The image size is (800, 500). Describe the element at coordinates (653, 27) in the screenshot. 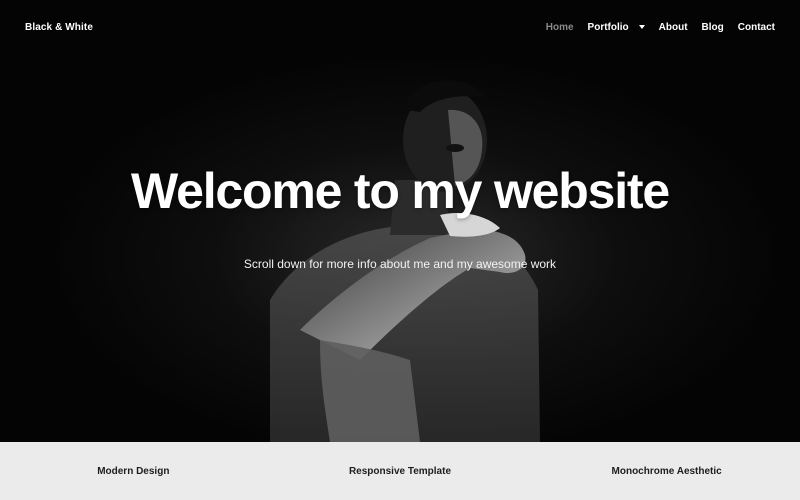

I see `nav-menu: Home Portfolio About Blog Contact` at that location.